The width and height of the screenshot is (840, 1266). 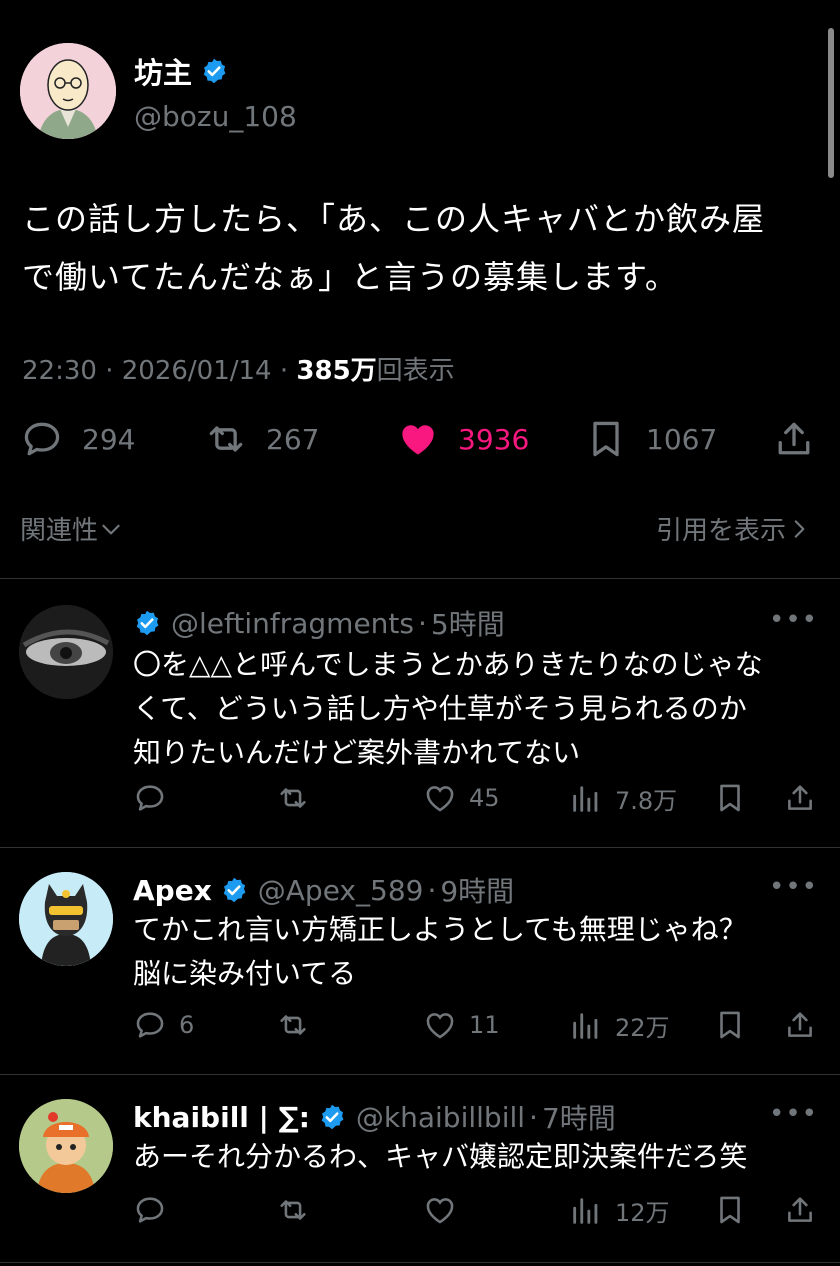 I want to click on chevron-right-icon, so click(x=799, y=528).